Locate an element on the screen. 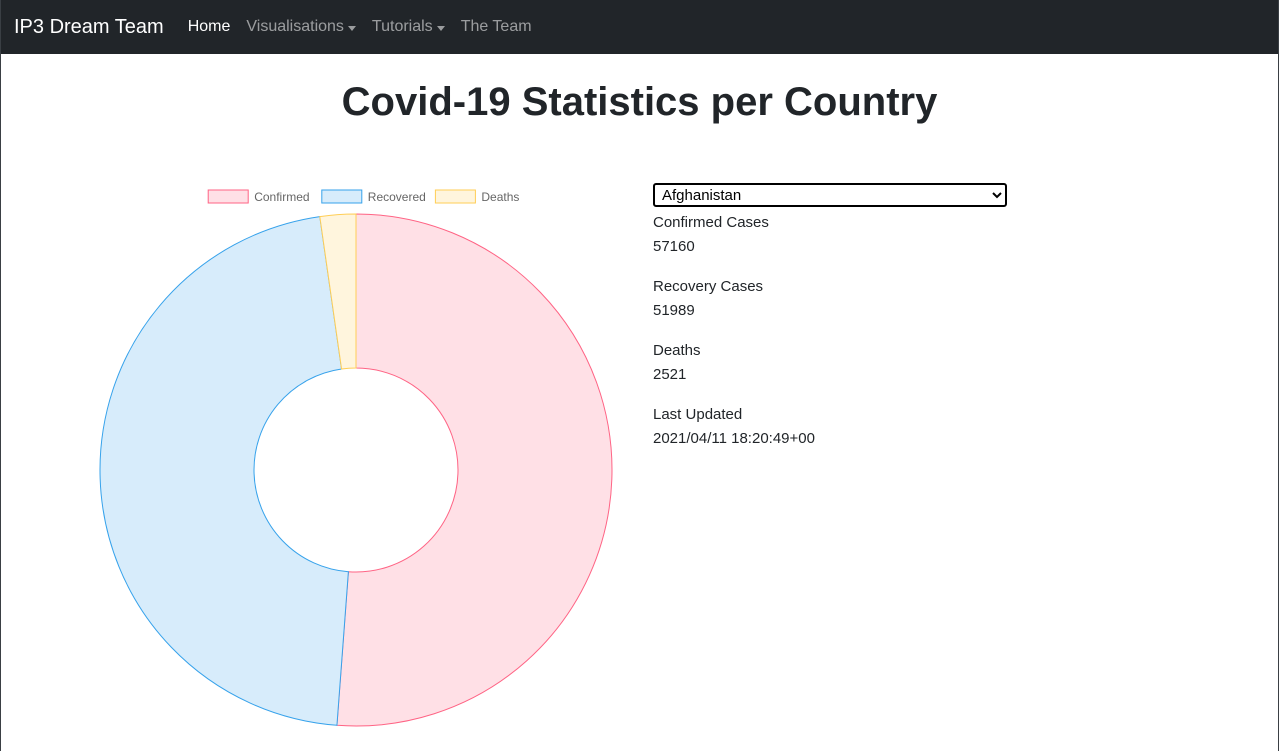 This screenshot has width=1279, height=751. nav-the-team-label: The Team is located at coordinates (496, 26).